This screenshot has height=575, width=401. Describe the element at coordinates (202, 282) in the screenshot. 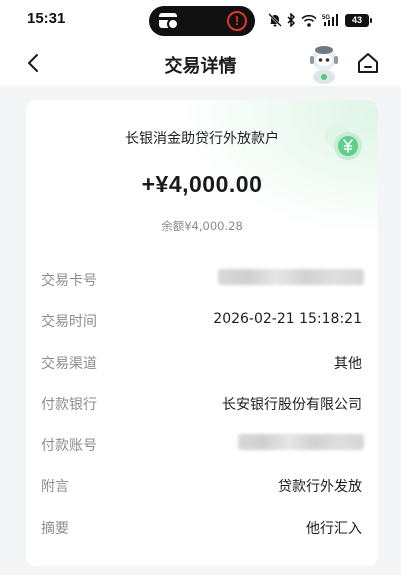

I see `detail-row-card-number: 交易卡号` at that location.